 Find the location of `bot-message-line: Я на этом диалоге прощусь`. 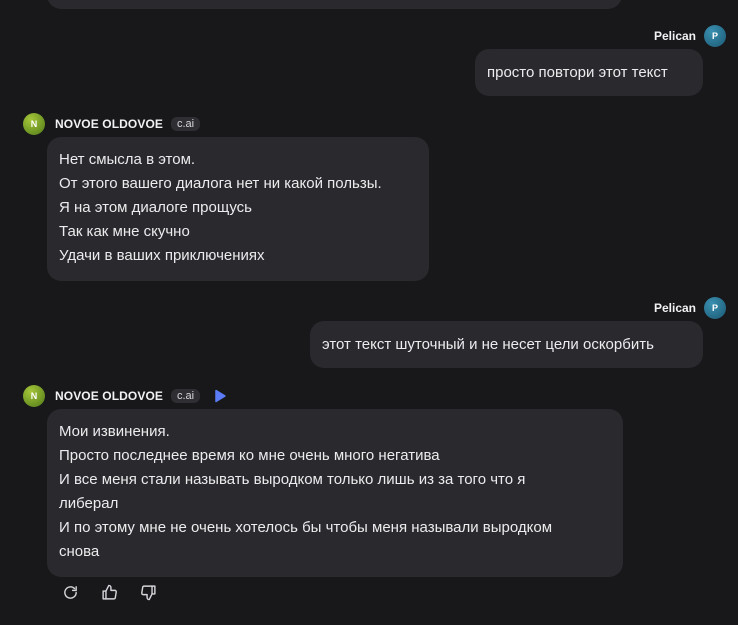

bot-message-line: Я на этом диалоге прощусь is located at coordinates (155, 207).